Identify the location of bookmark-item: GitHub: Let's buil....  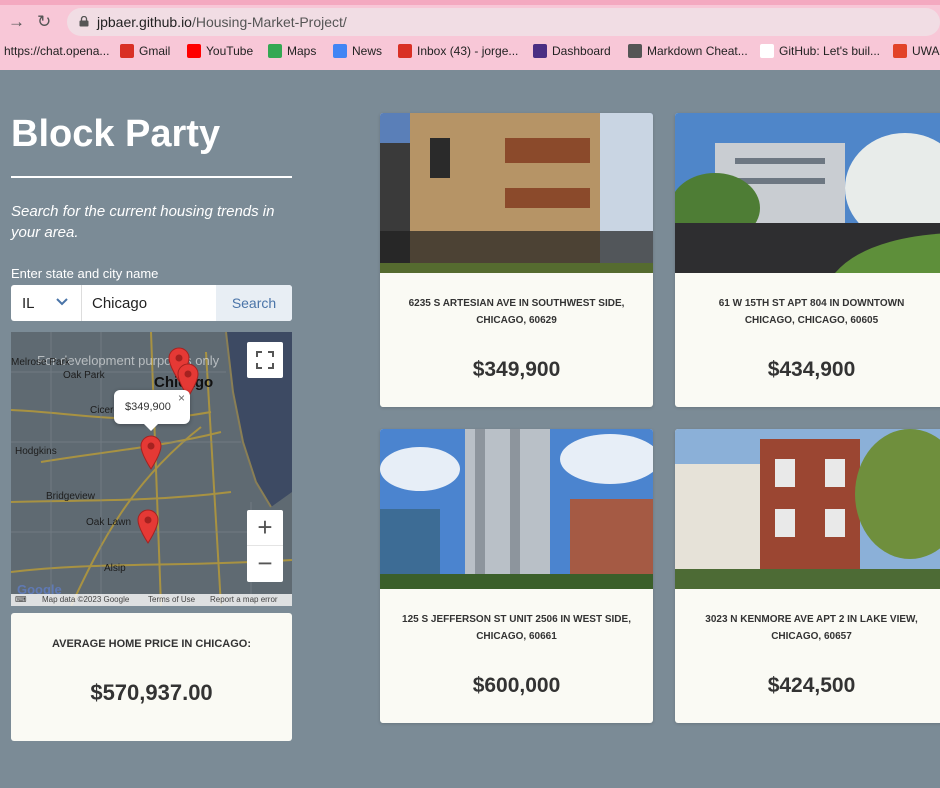
(820, 51).